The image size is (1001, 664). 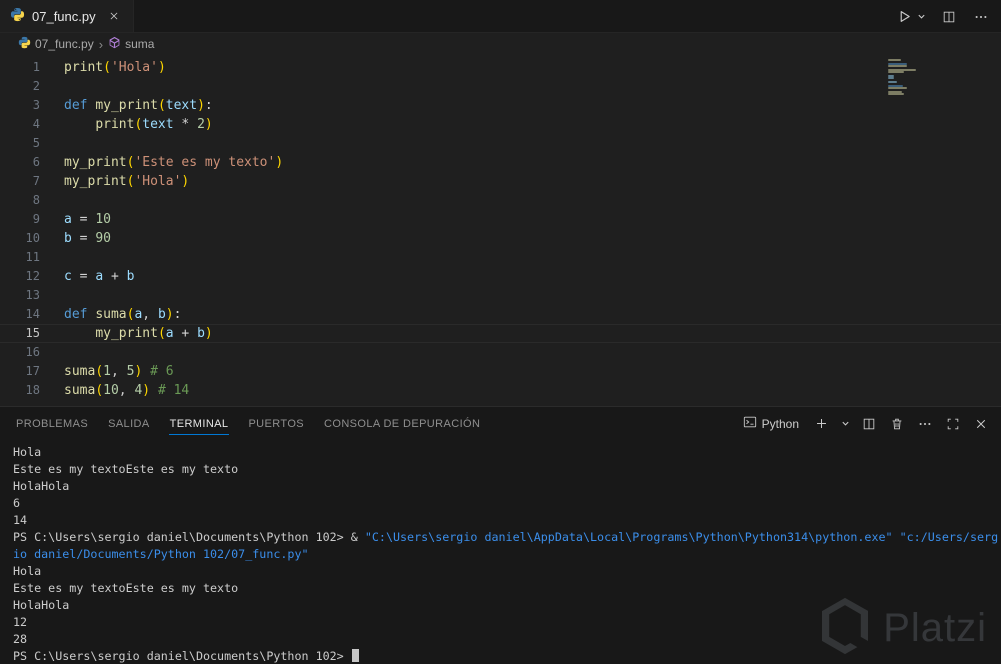 I want to click on maximize-panel-icon, so click(x=953, y=424).